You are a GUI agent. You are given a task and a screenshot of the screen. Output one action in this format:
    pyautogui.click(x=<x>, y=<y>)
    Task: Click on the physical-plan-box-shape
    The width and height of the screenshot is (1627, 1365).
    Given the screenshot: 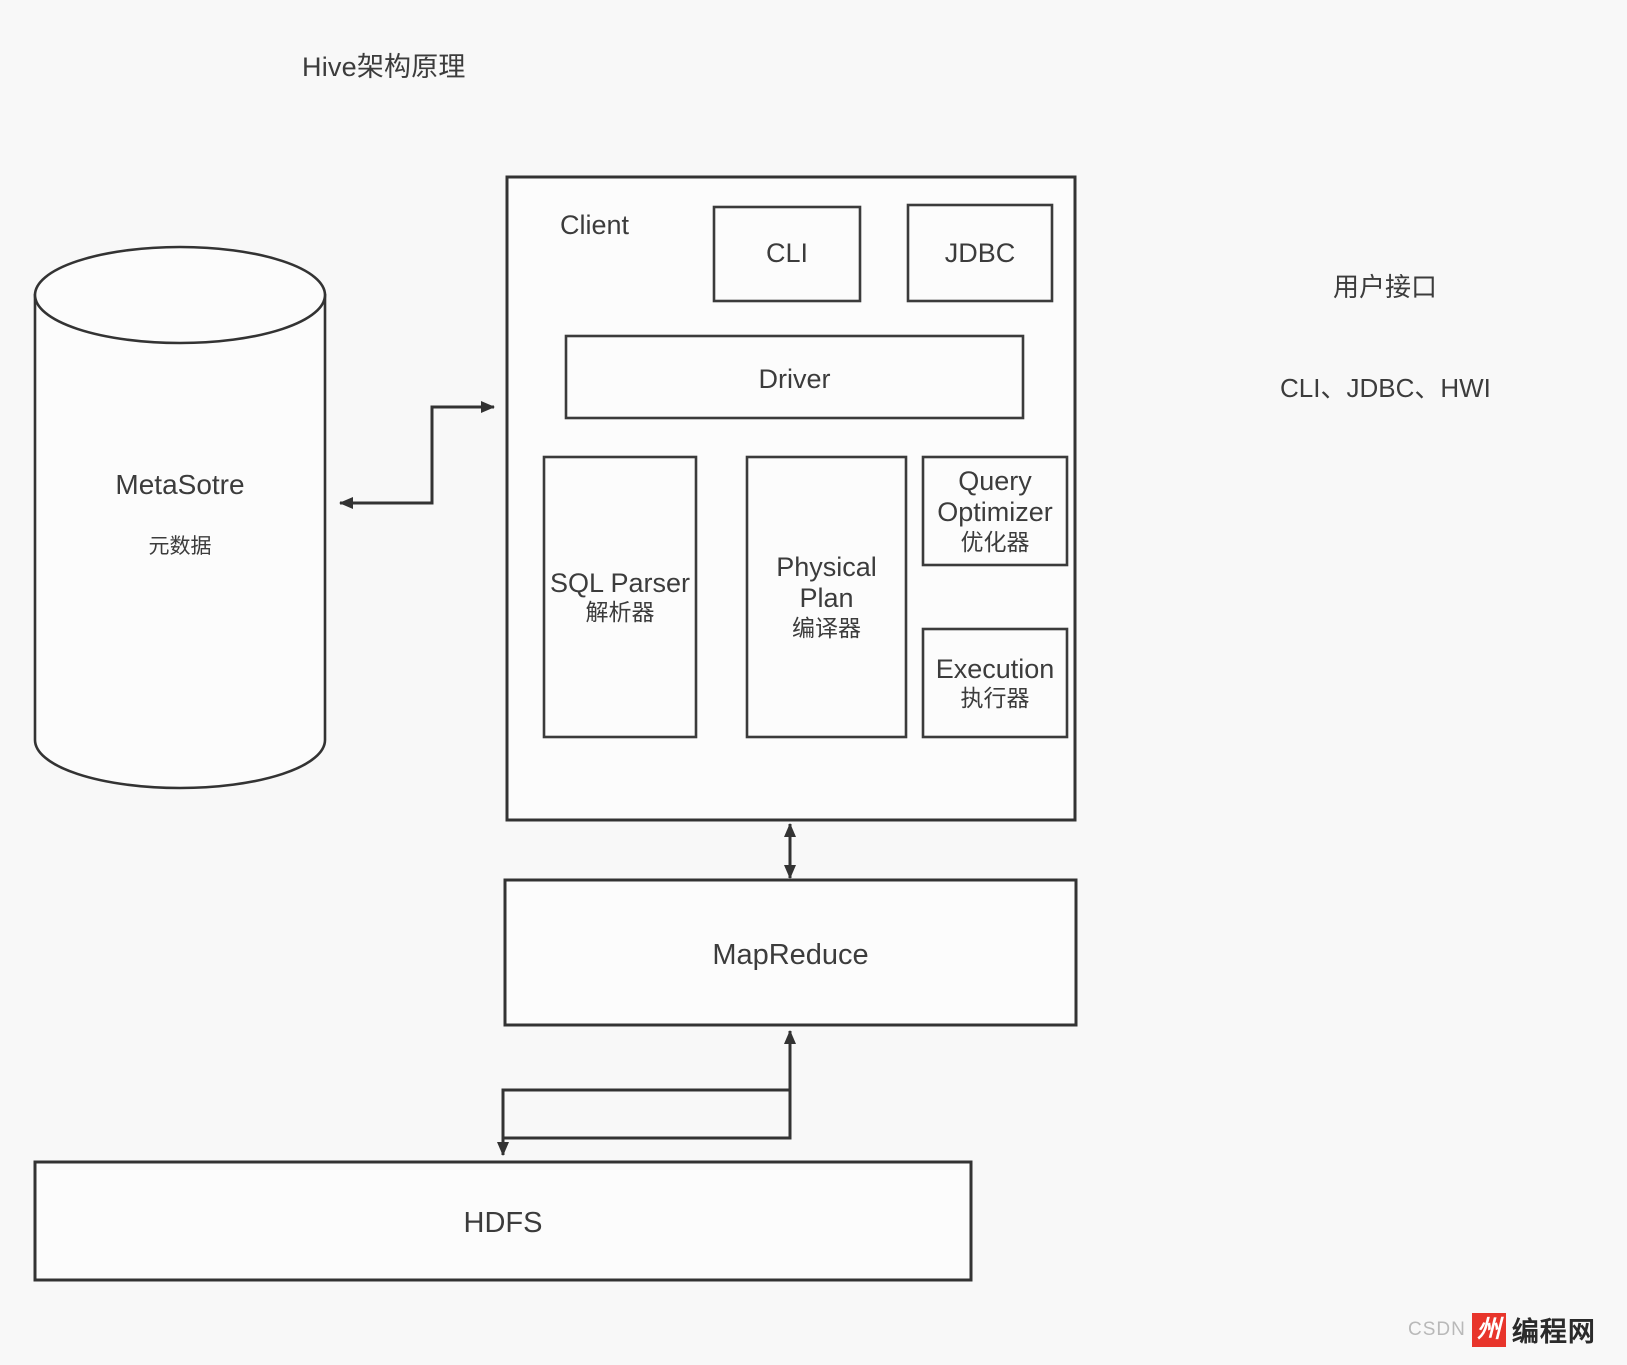 What is the action you would take?
    pyautogui.click(x=826, y=597)
    